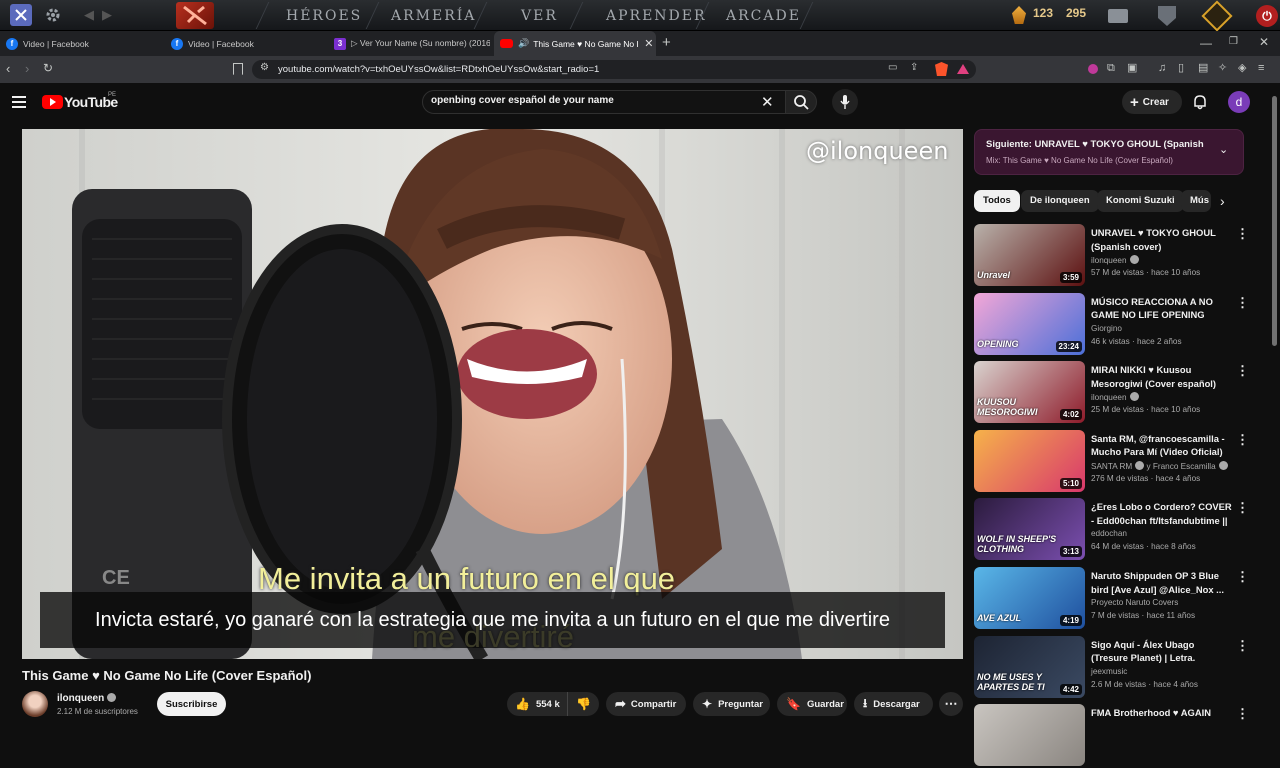 The image size is (1280, 768). What do you see at coordinates (1206, 43) in the screenshot?
I see `minimize-icon: —` at bounding box center [1206, 43].